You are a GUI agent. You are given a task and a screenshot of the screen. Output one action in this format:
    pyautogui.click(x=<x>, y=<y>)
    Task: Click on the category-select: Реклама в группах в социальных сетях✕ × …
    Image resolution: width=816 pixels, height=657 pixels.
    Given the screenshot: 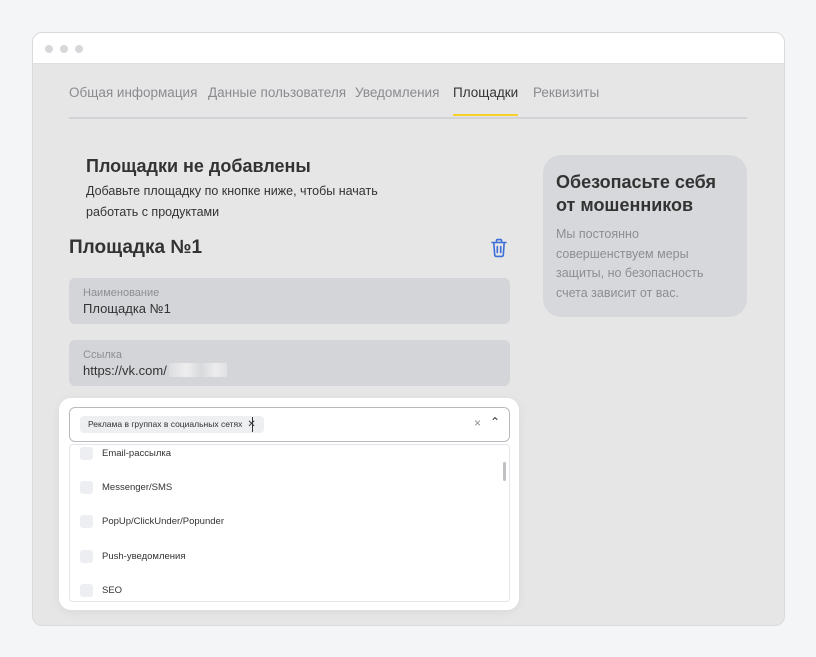 What is the action you would take?
    pyautogui.click(x=289, y=424)
    